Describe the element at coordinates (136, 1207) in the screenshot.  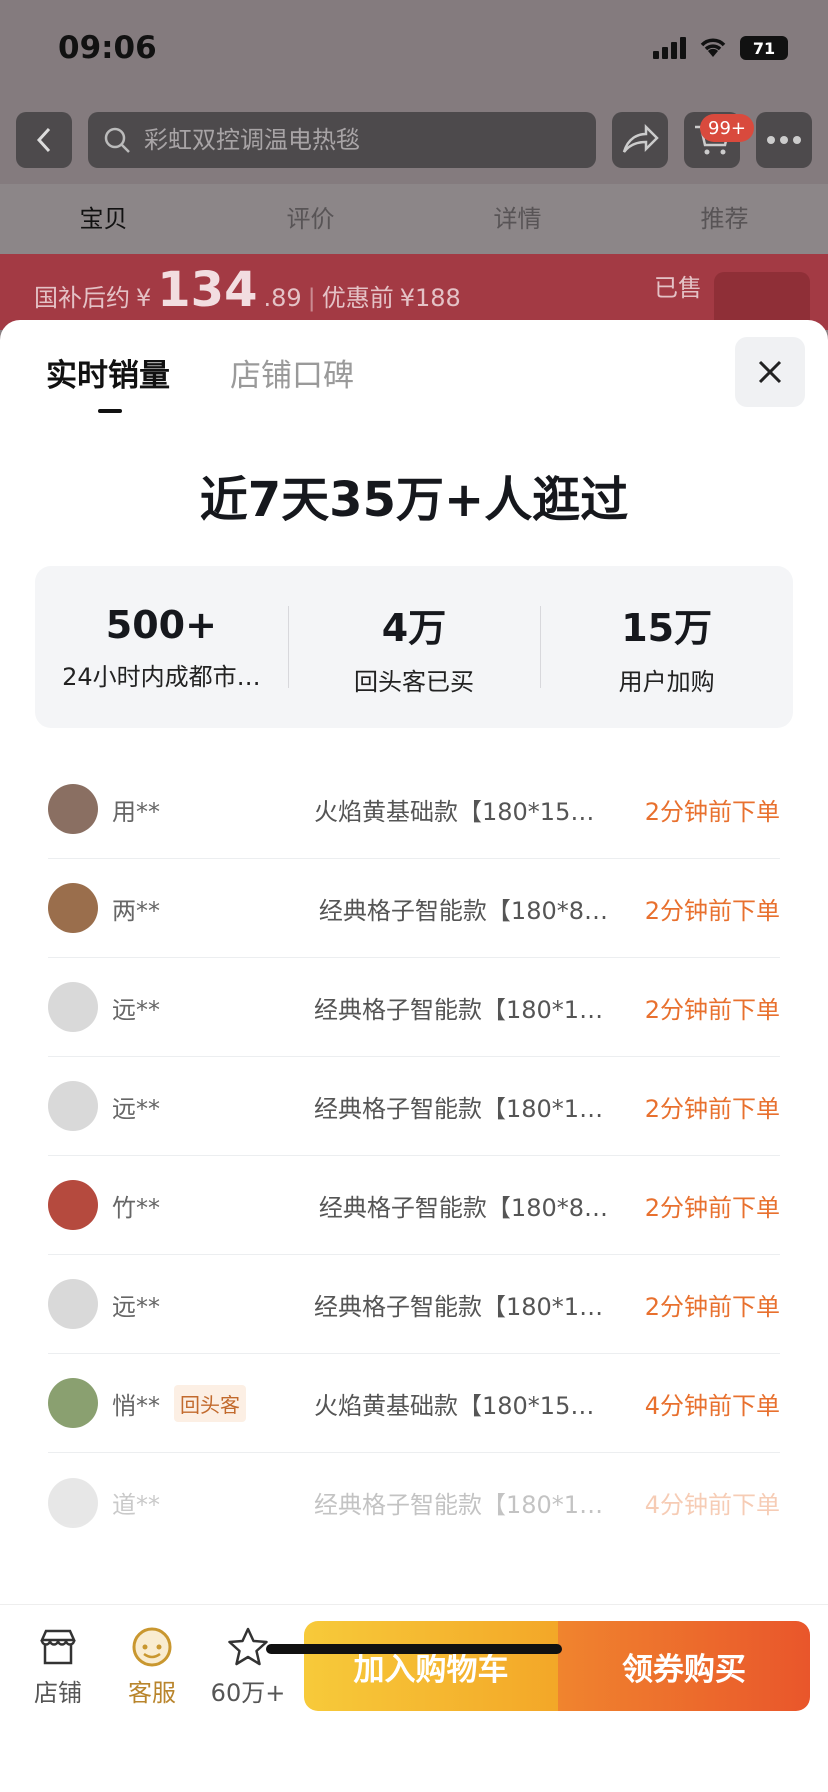
I see `buyer-name: 竹**` at that location.